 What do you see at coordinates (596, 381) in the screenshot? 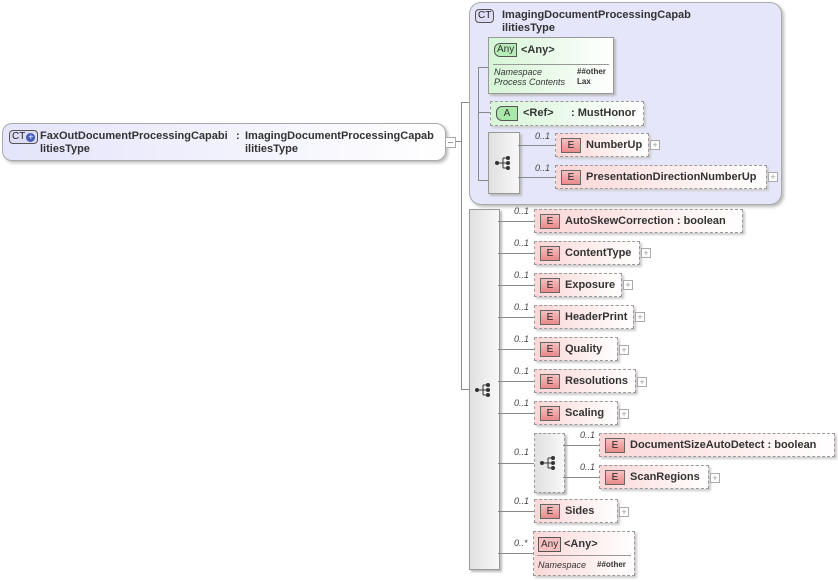
I see `element-name: Resolutions` at bounding box center [596, 381].